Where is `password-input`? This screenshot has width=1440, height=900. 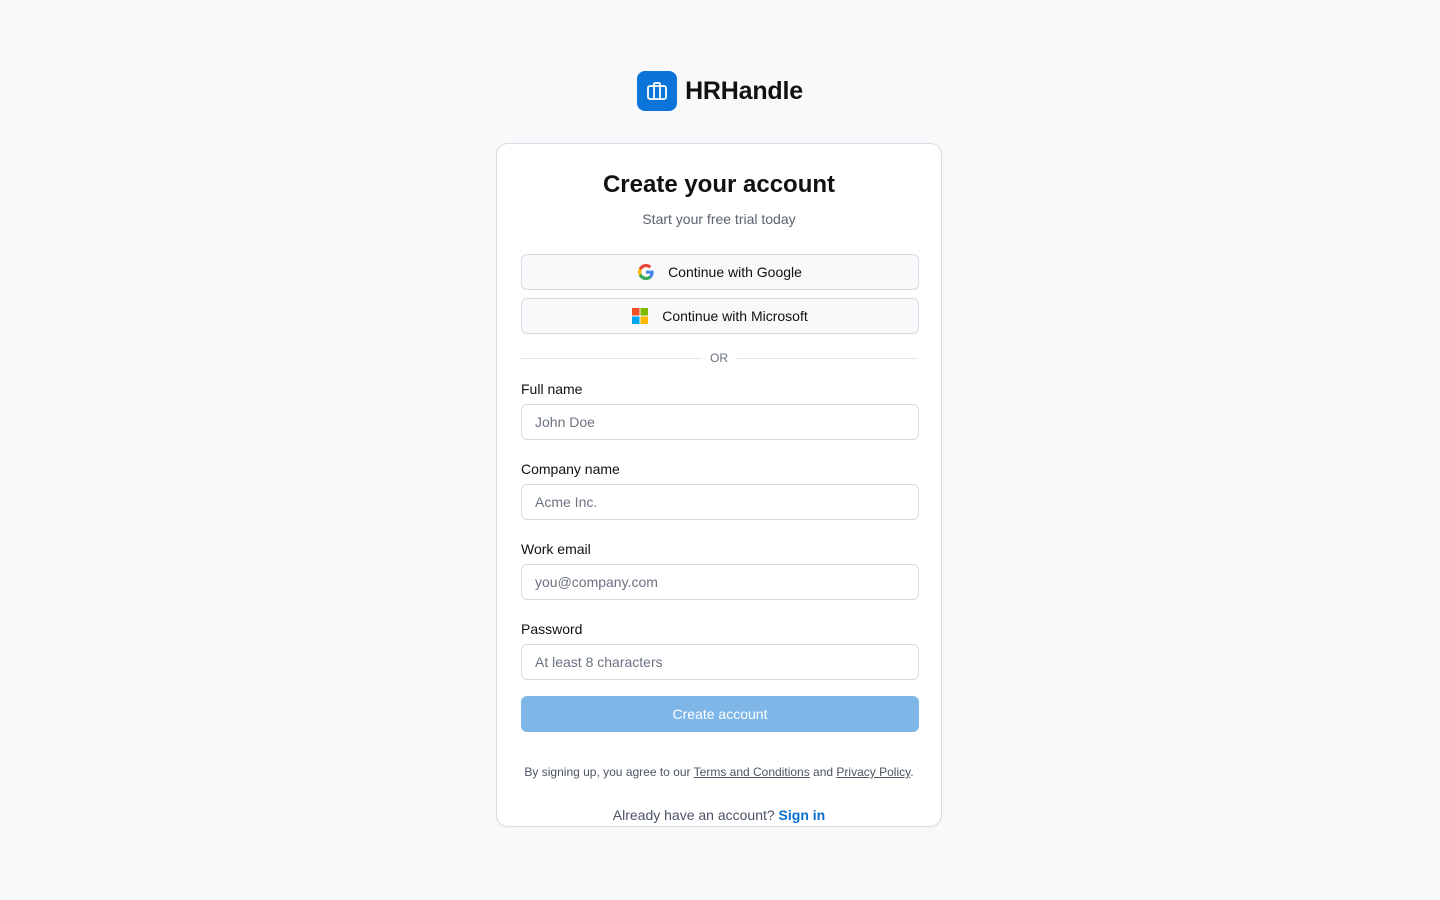
password-input is located at coordinates (720, 662).